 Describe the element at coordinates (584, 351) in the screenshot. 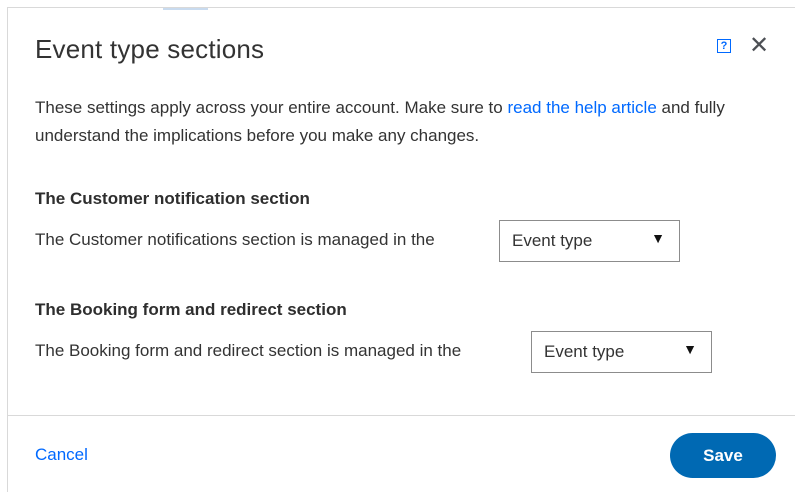

I see `booking-form-select-value: Event type` at that location.